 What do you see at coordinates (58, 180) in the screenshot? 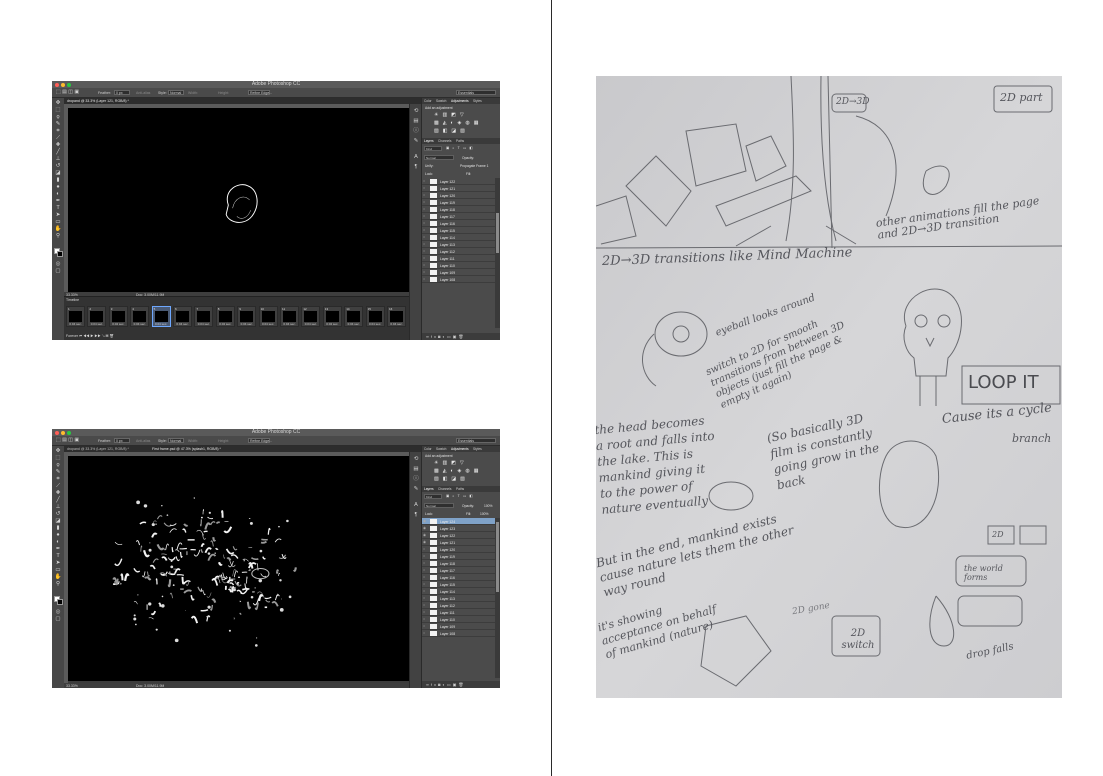
I see `gradient-tool-icon: ▮` at bounding box center [58, 180].